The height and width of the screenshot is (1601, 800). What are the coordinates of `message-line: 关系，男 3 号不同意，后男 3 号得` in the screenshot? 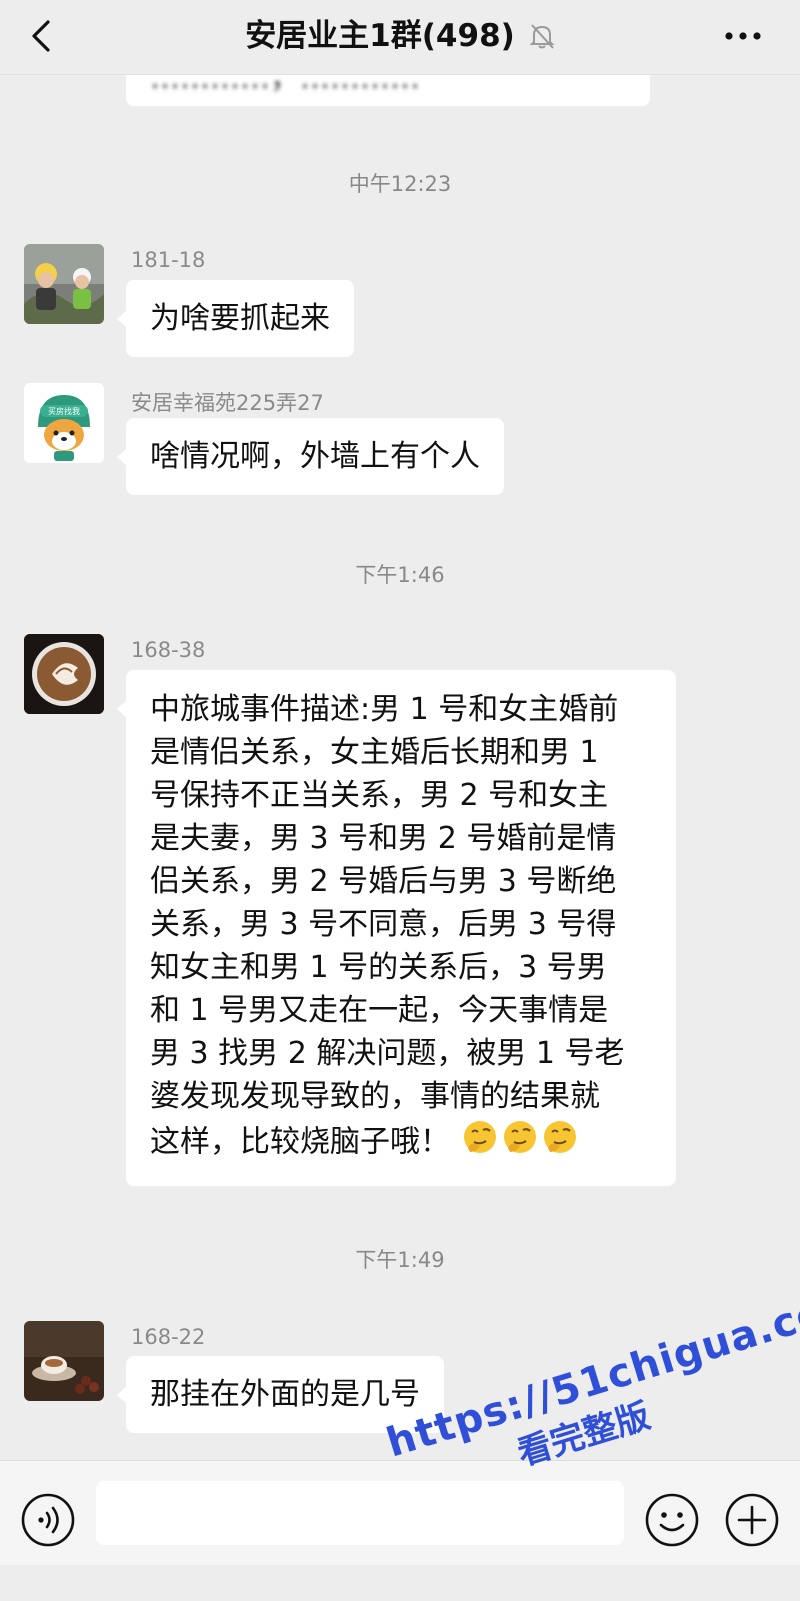 It's located at (383, 924).